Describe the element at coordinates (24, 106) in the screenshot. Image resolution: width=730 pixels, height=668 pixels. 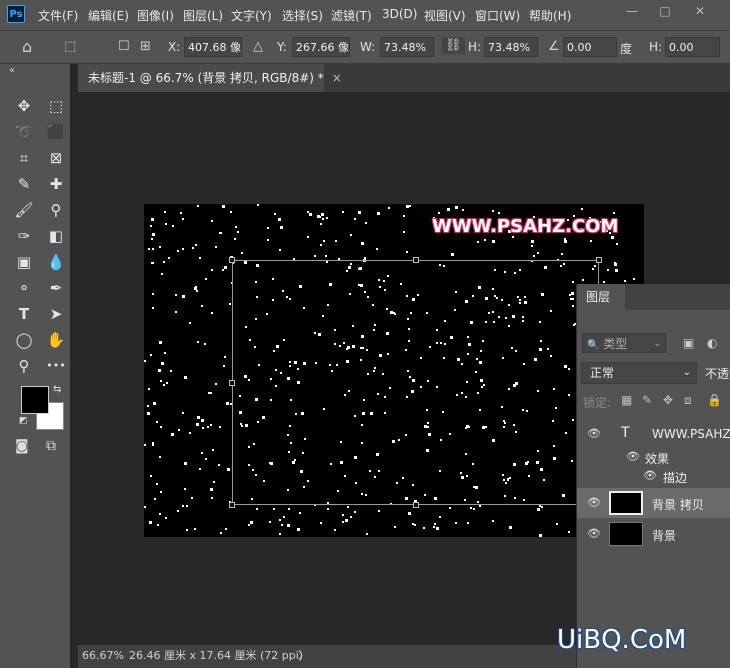
I see `move-tool: ✥` at that location.